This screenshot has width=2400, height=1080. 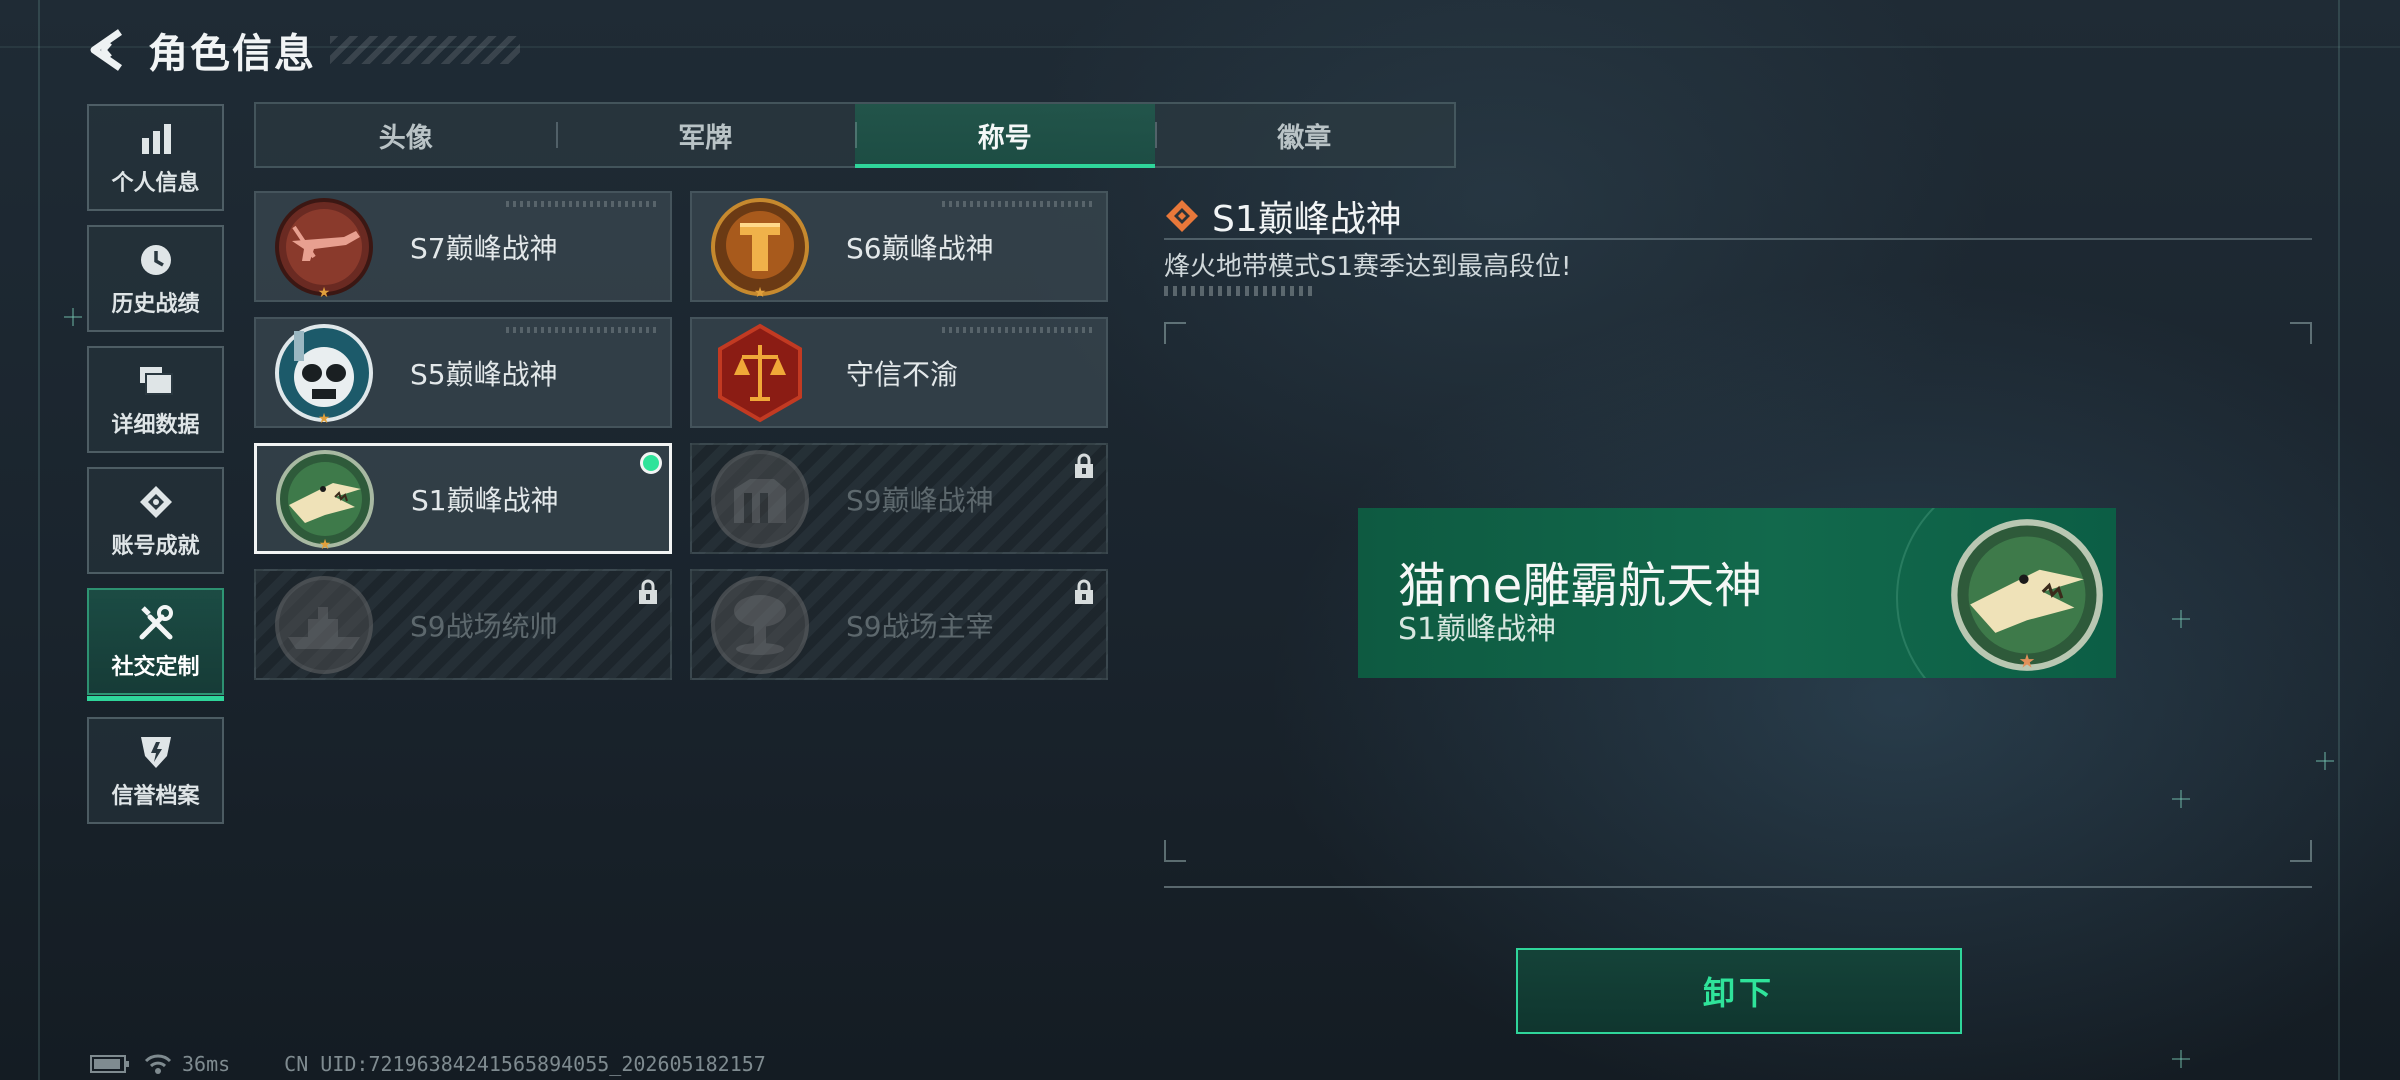 I want to click on battleship-emblem-icon, so click(x=324, y=625).